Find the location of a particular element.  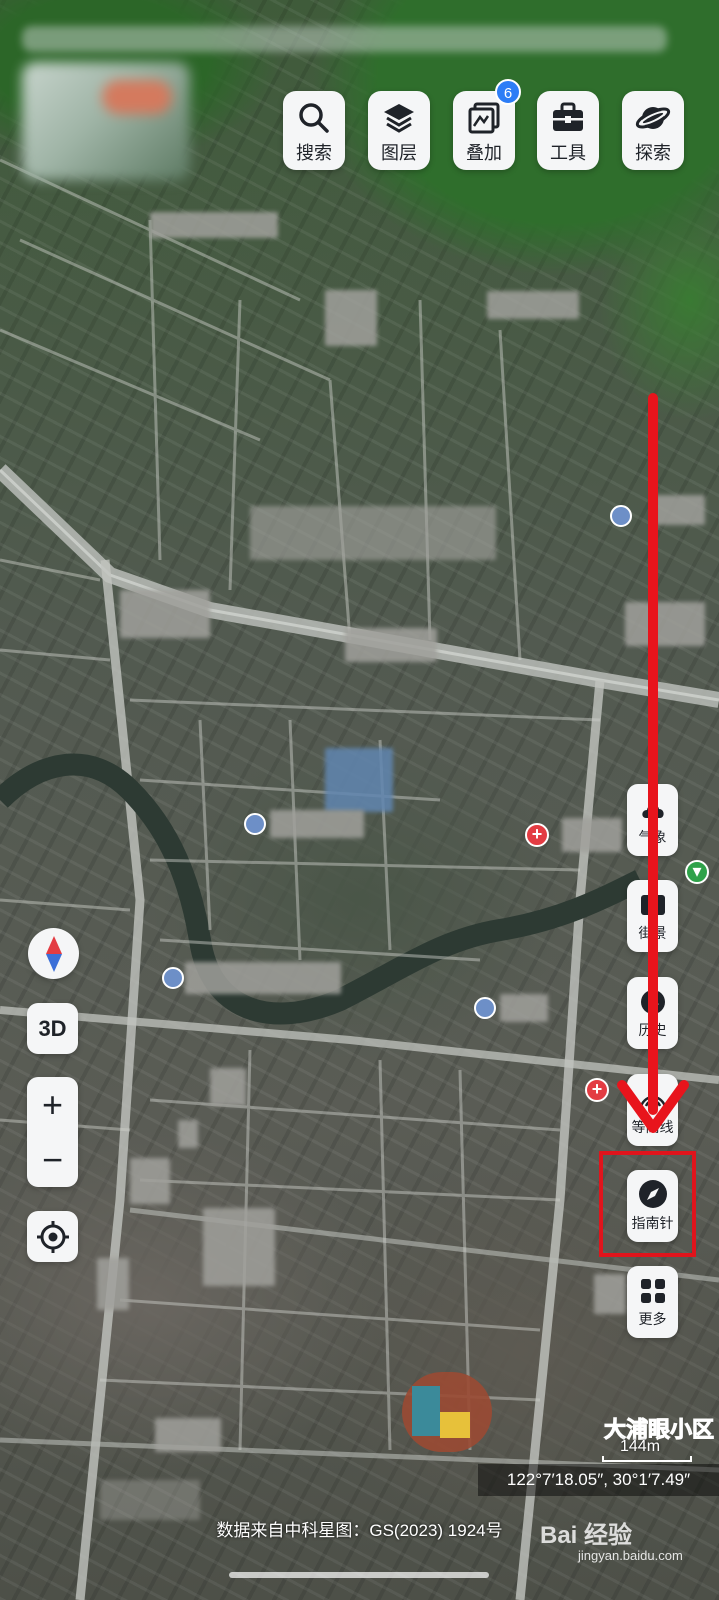

layers-label: 图层 is located at coordinates (399, 153).